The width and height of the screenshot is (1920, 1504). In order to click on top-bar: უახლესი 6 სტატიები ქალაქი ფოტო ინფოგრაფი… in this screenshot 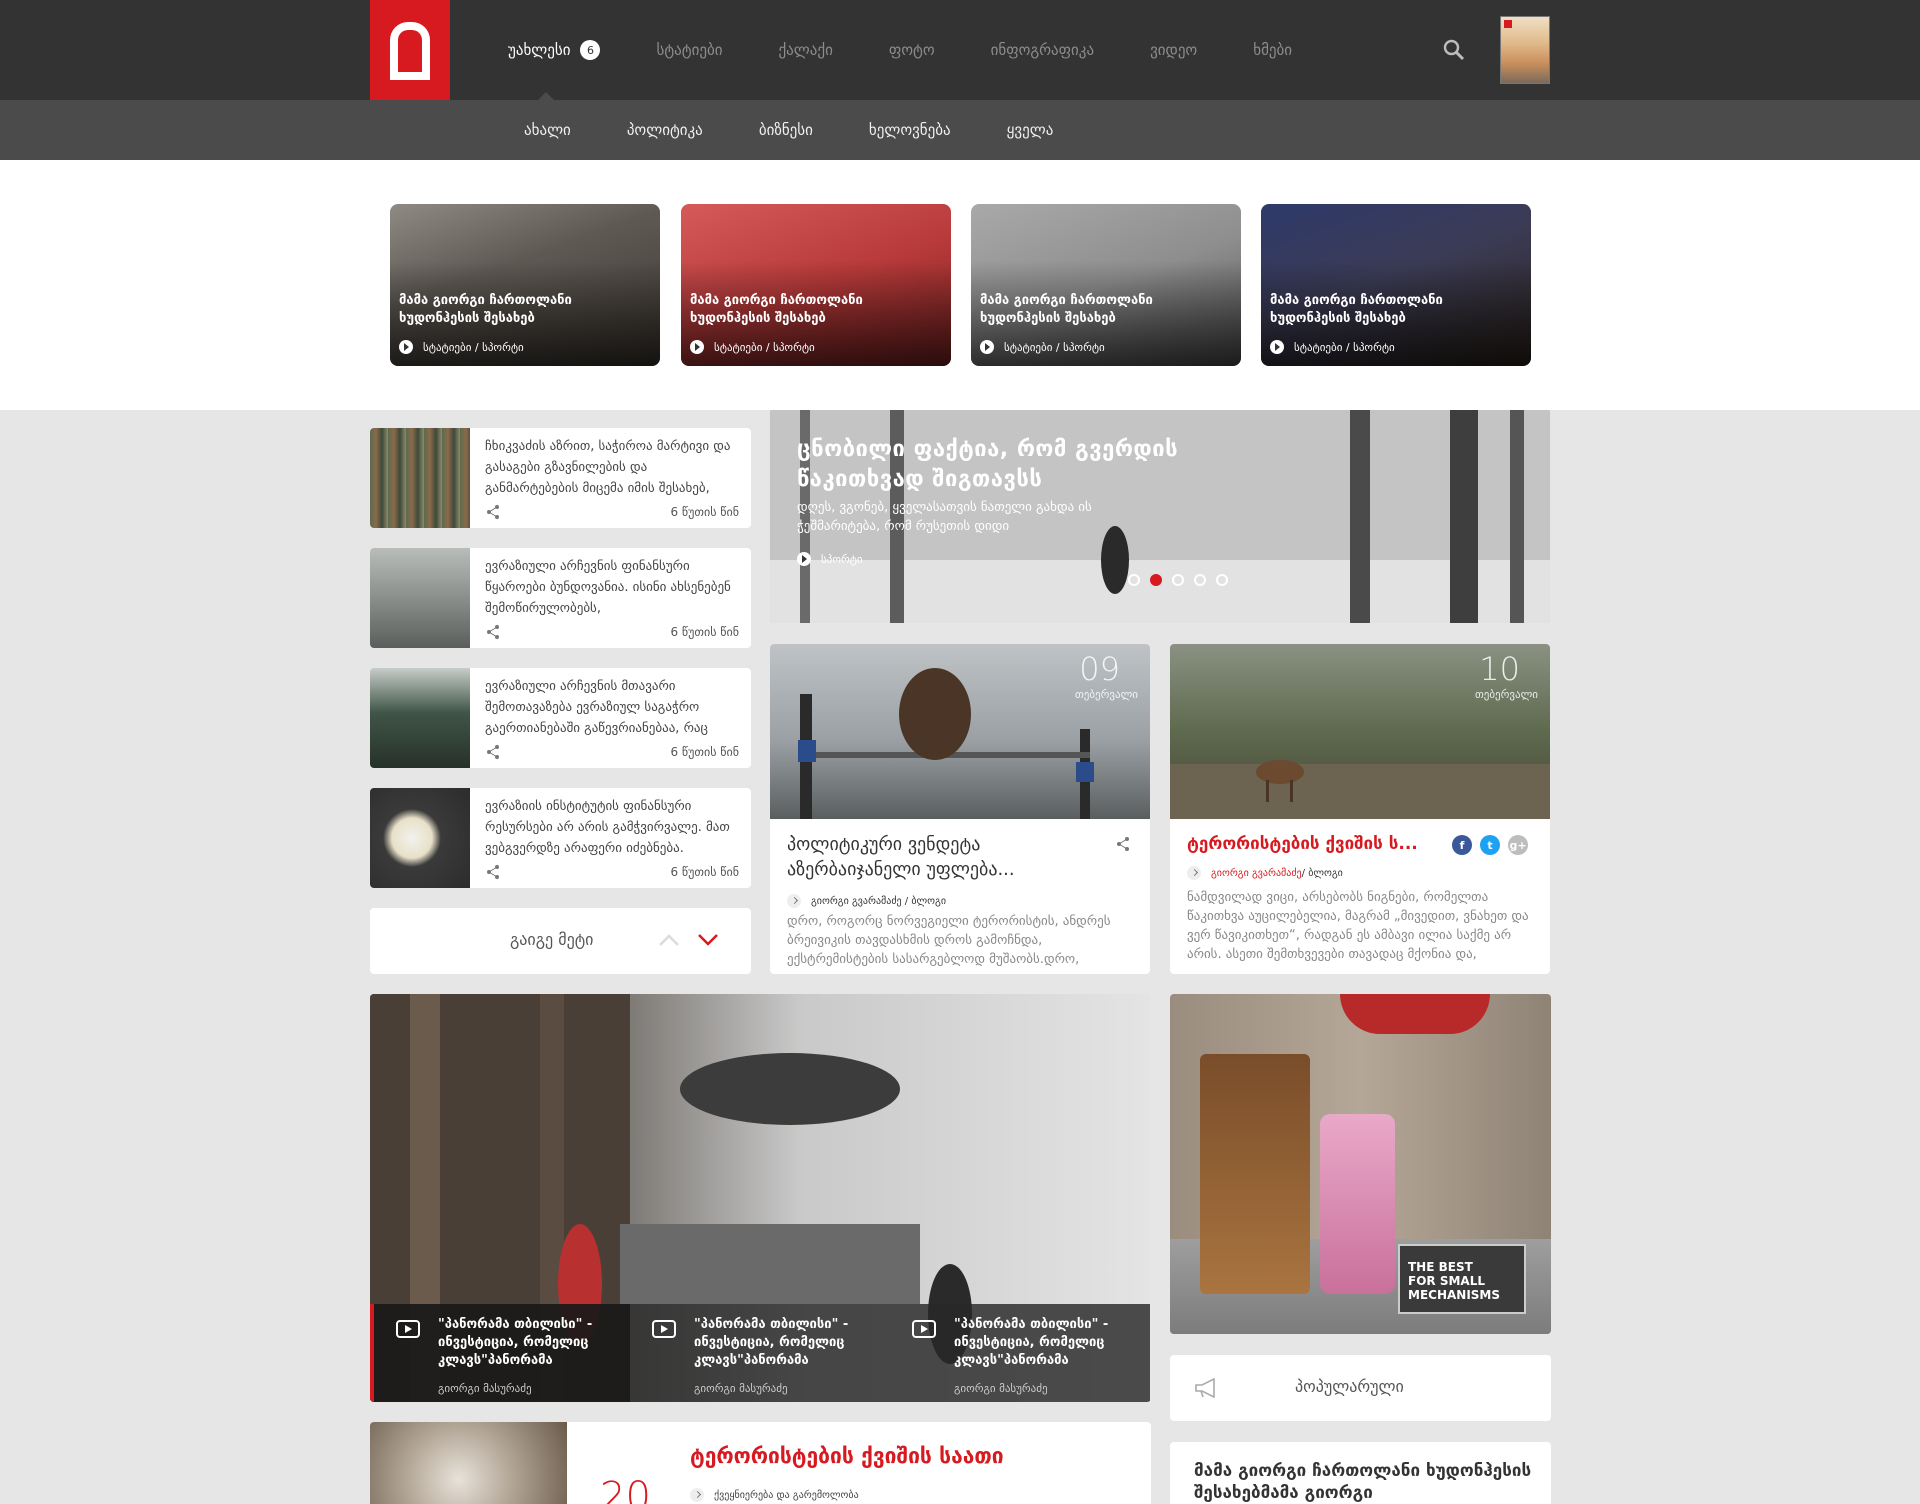, I will do `click(960, 50)`.